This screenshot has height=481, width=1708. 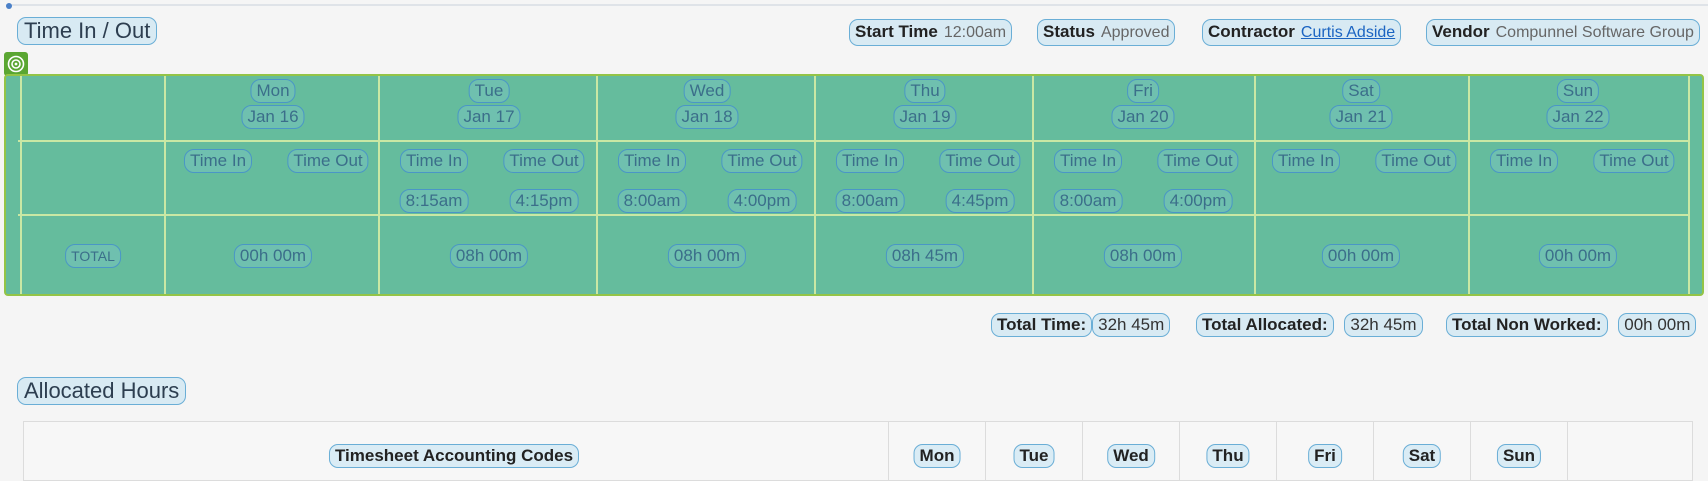 What do you see at coordinates (1578, 91) in the screenshot?
I see `day-name-sun: Sun` at bounding box center [1578, 91].